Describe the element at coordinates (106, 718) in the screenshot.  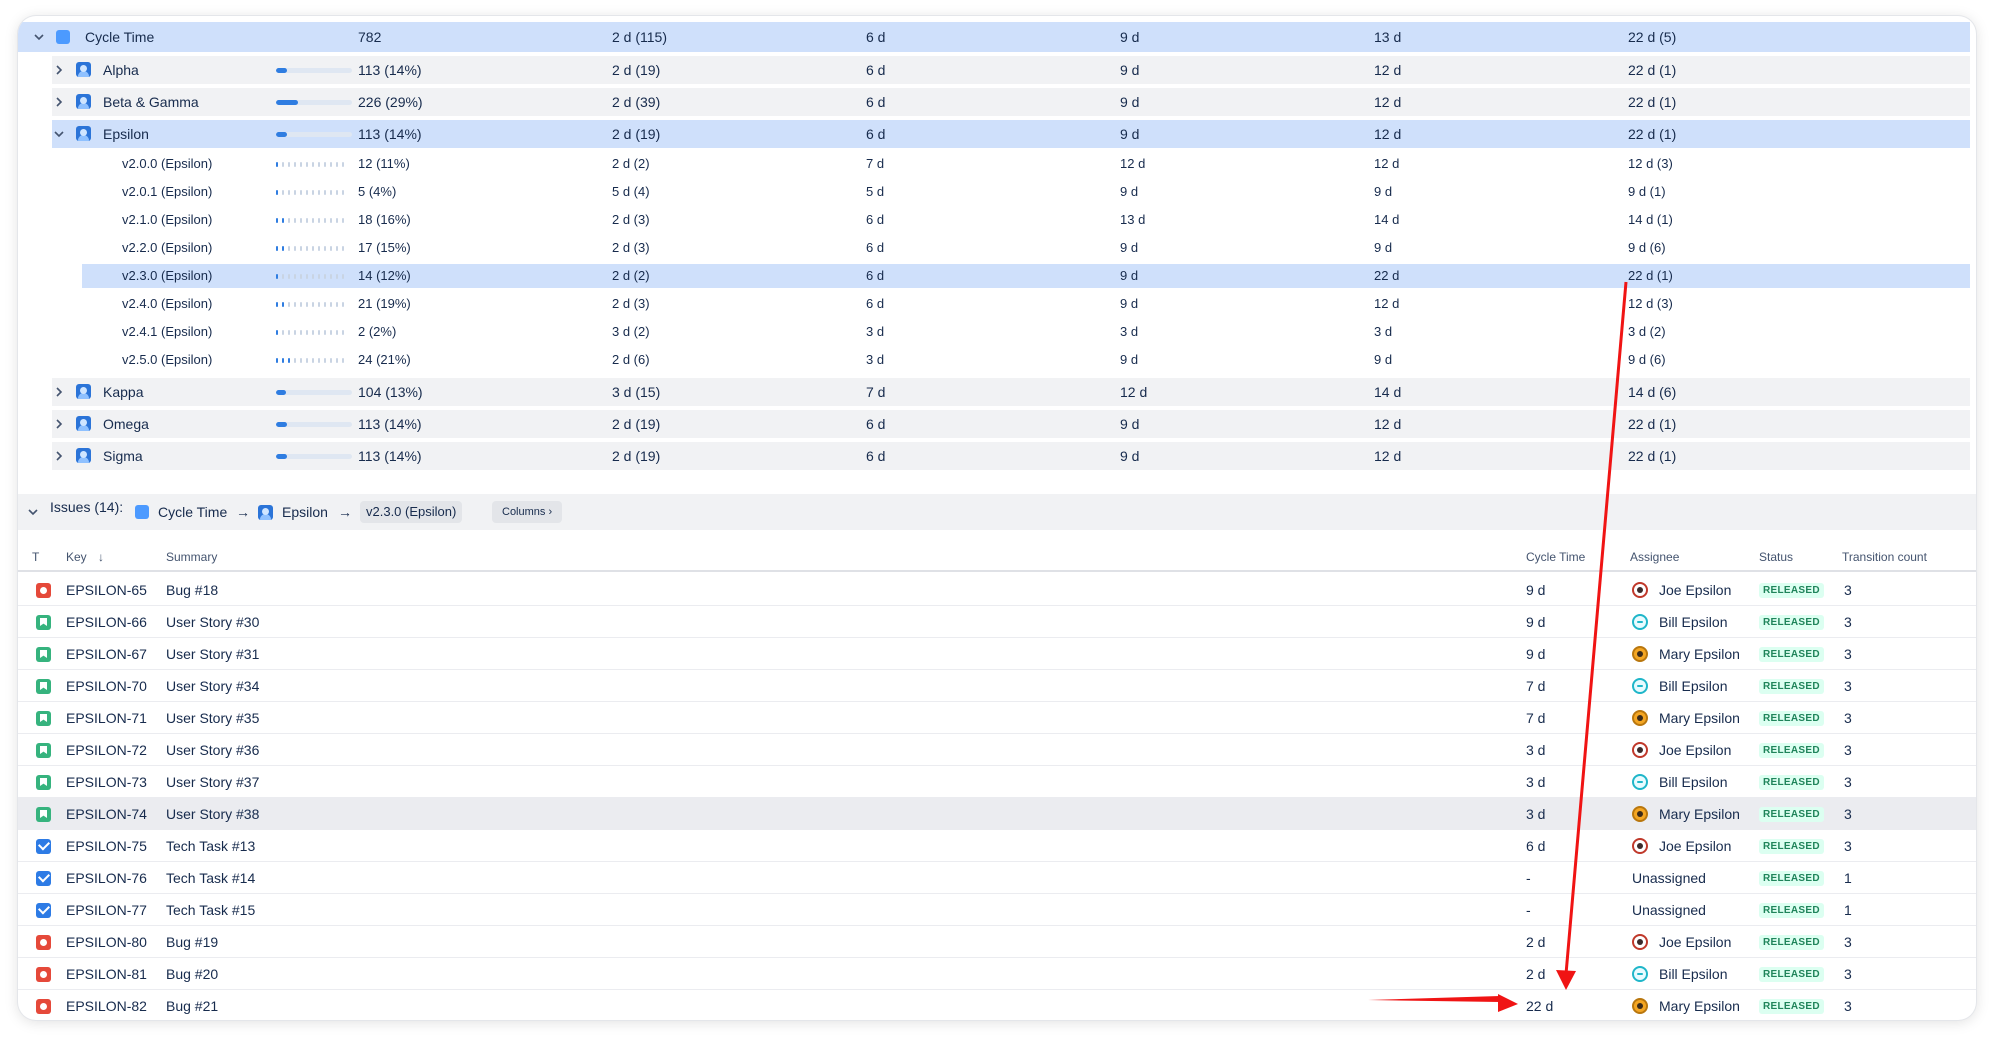
I see `issue-key: EPSILON-71` at that location.